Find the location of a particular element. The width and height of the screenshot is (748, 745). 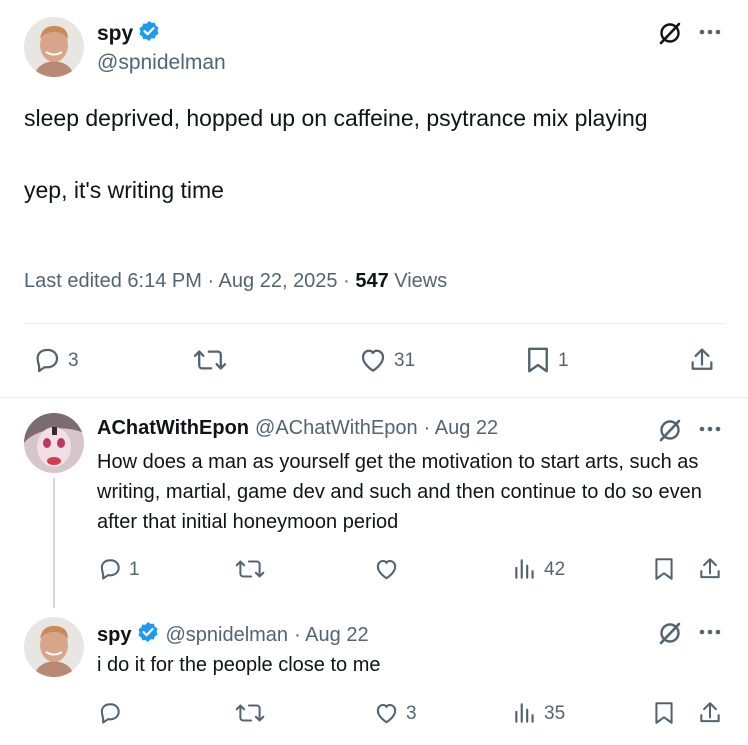

reply-header: AChatWithEpon @AChatWithEpon · Aug 22 is located at coordinates (297, 428).